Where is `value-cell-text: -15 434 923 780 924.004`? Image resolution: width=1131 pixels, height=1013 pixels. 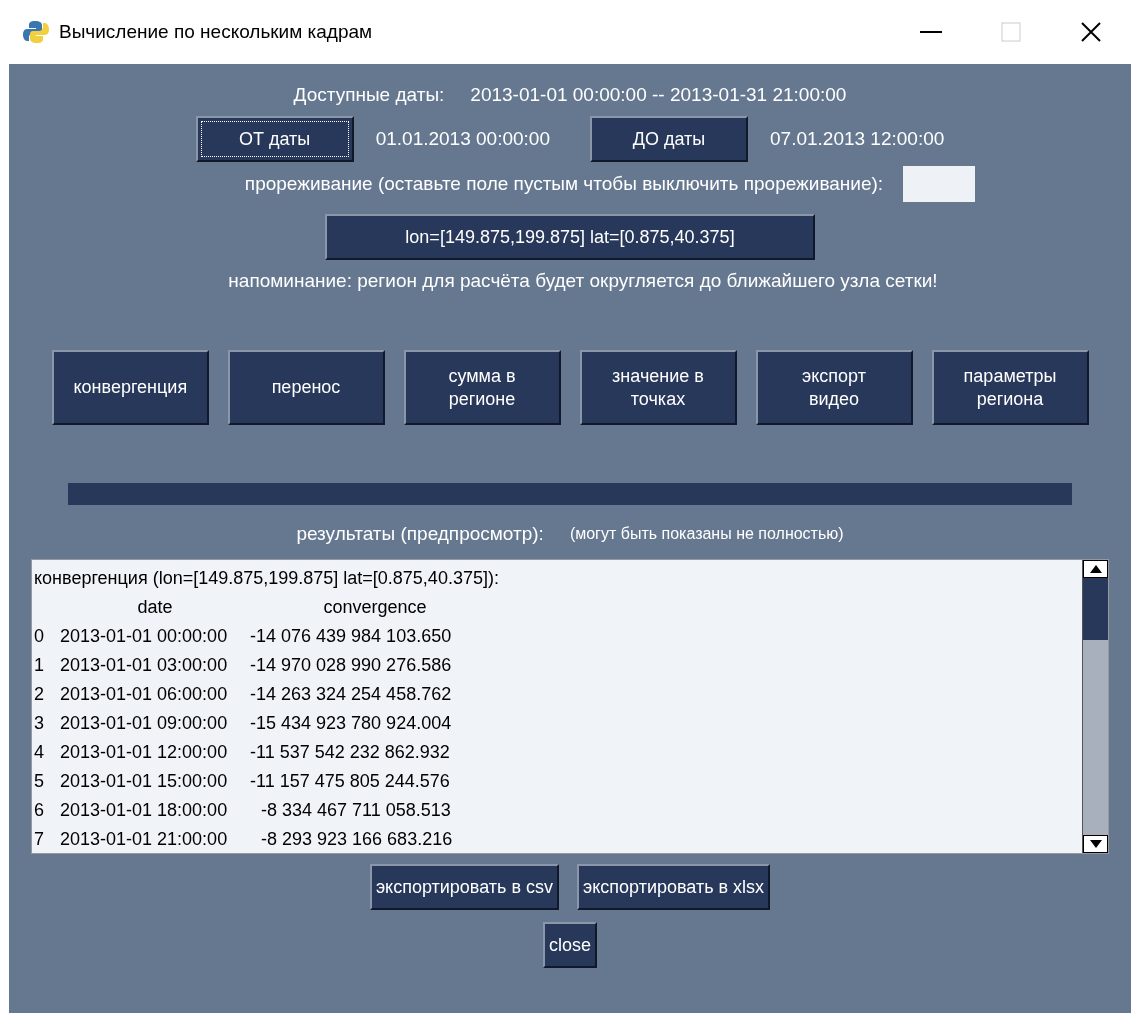
value-cell-text: -15 434 923 780 924.004 is located at coordinates (351, 723).